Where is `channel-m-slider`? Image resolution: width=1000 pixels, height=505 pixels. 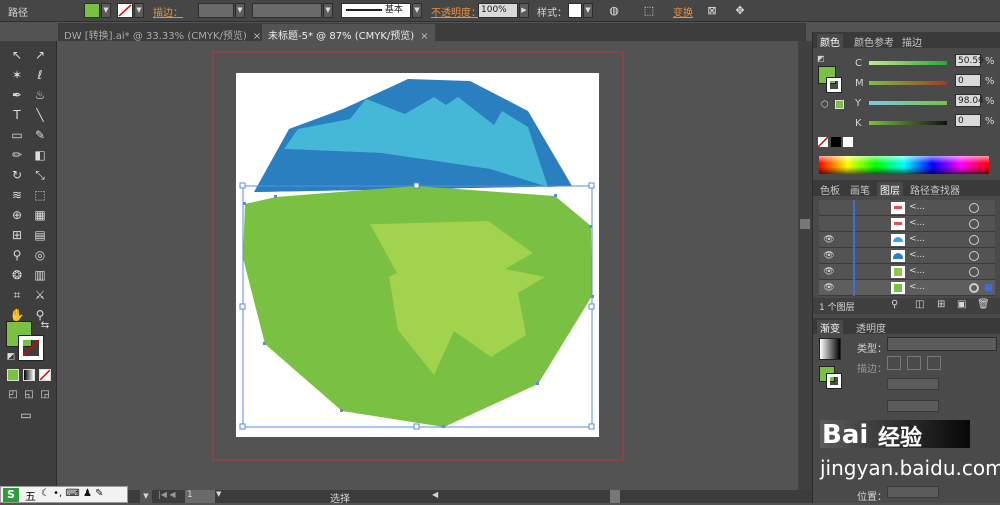
channel-m-slider is located at coordinates (908, 83).